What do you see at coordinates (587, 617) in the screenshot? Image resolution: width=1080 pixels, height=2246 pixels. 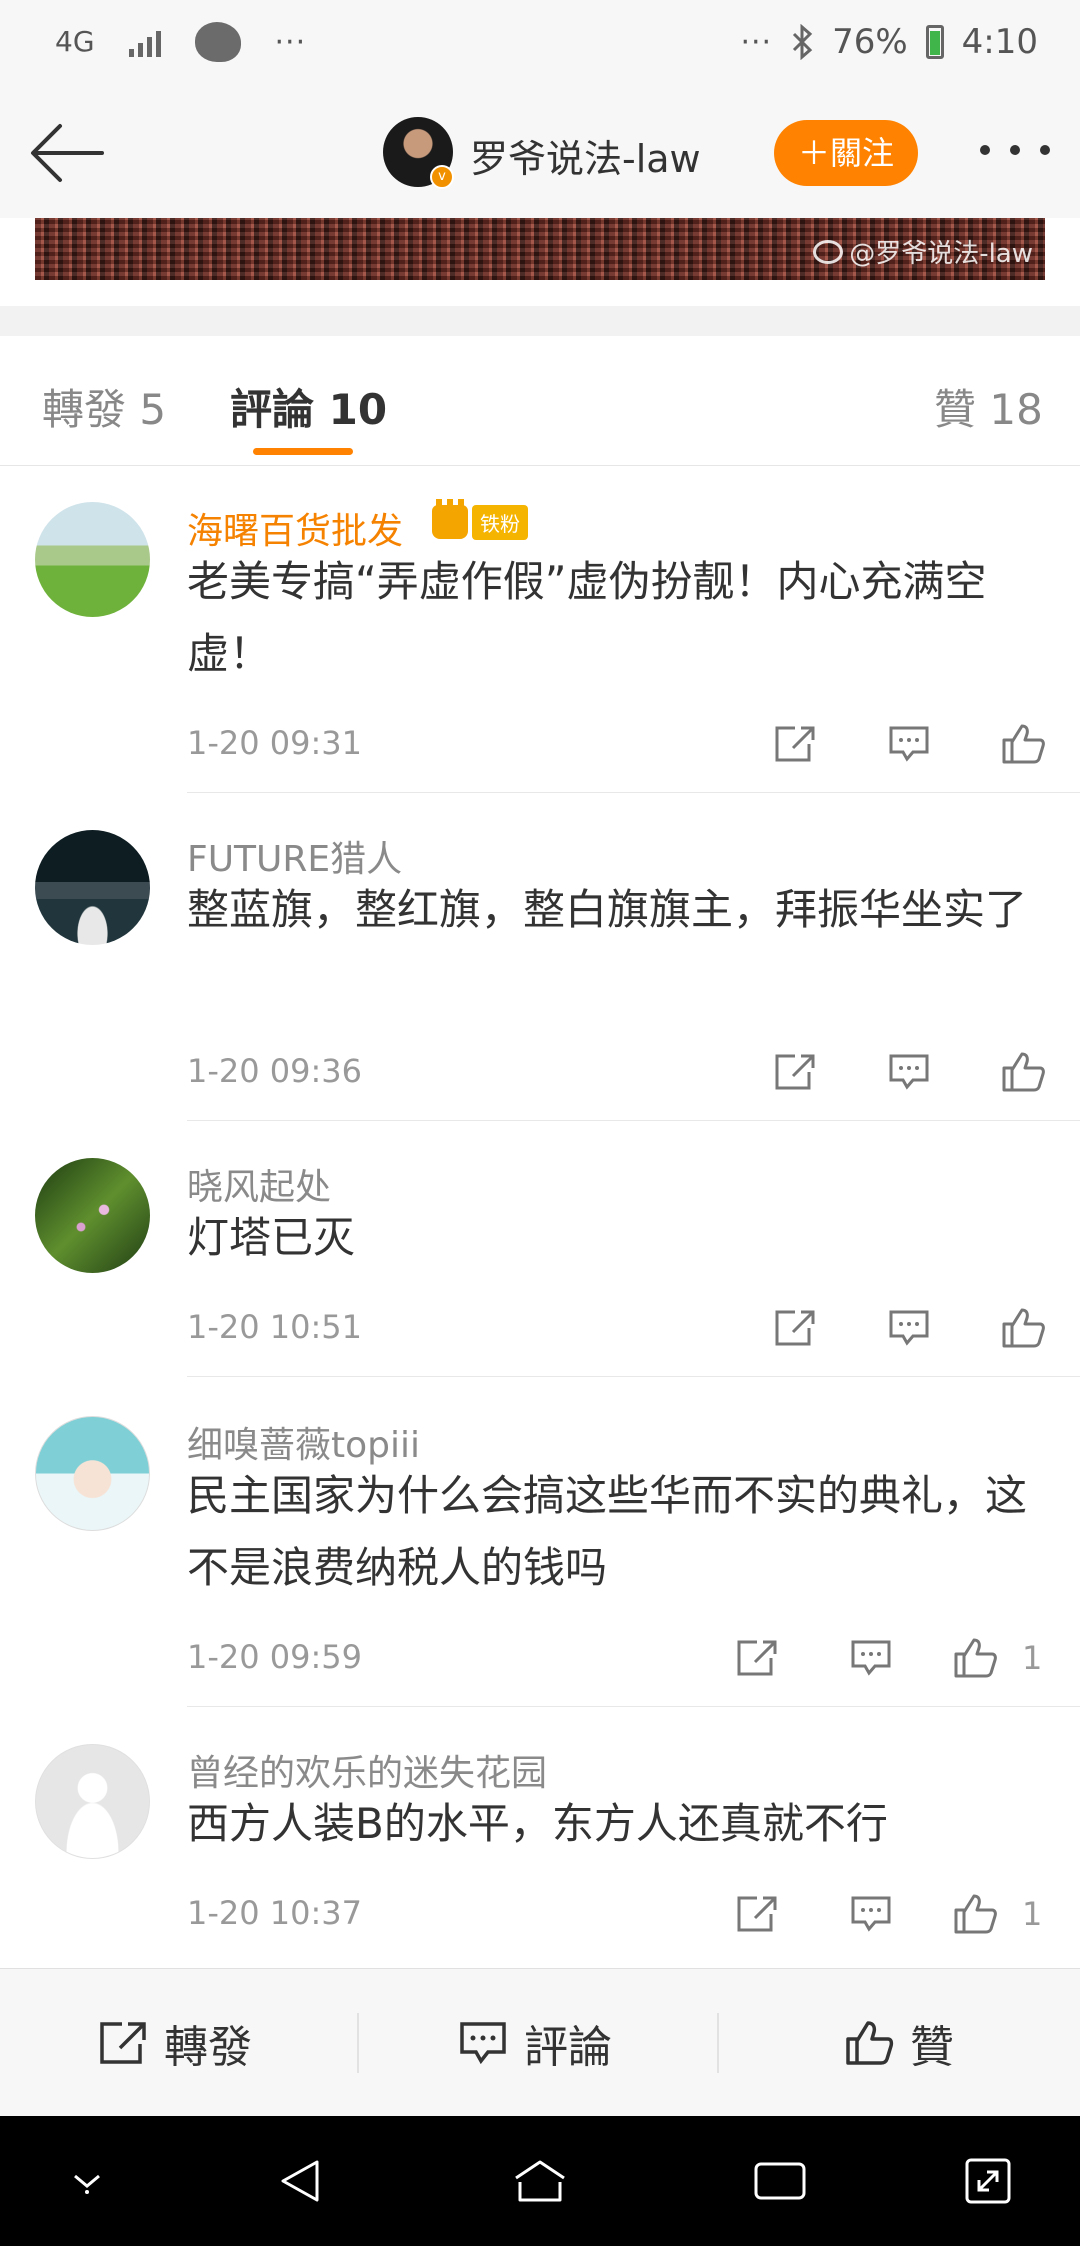 I see `comment-text: 老美专搞“弄虚作假”虚伪扮靓！内心充满空虚！` at bounding box center [587, 617].